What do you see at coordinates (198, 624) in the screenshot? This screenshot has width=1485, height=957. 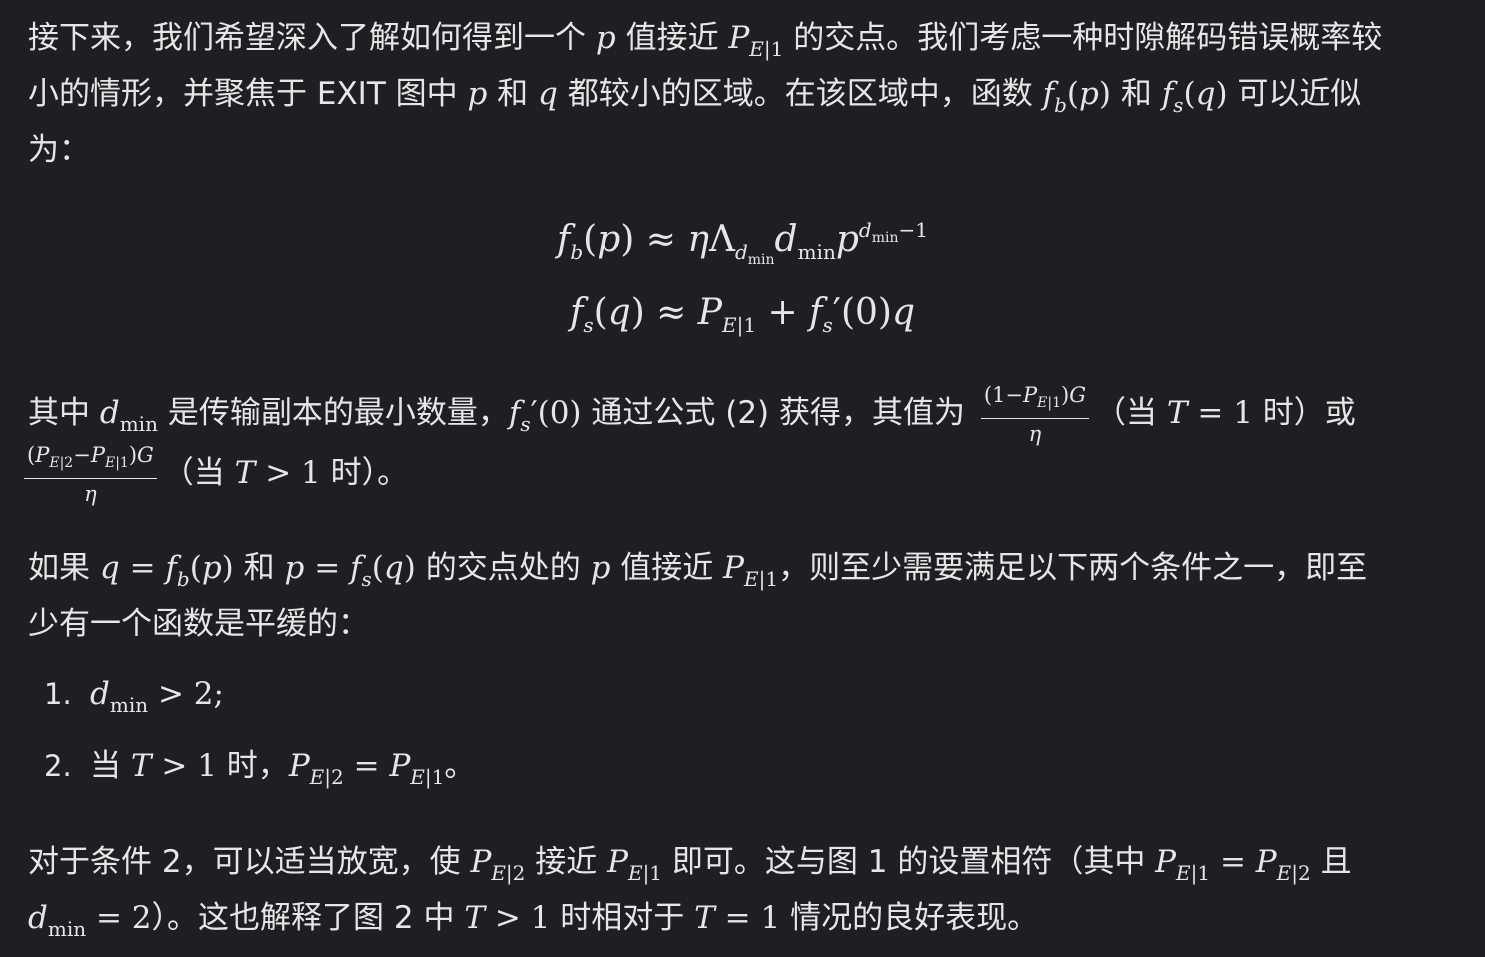 I see `text: 少有一个函数是平缓的：` at bounding box center [198, 624].